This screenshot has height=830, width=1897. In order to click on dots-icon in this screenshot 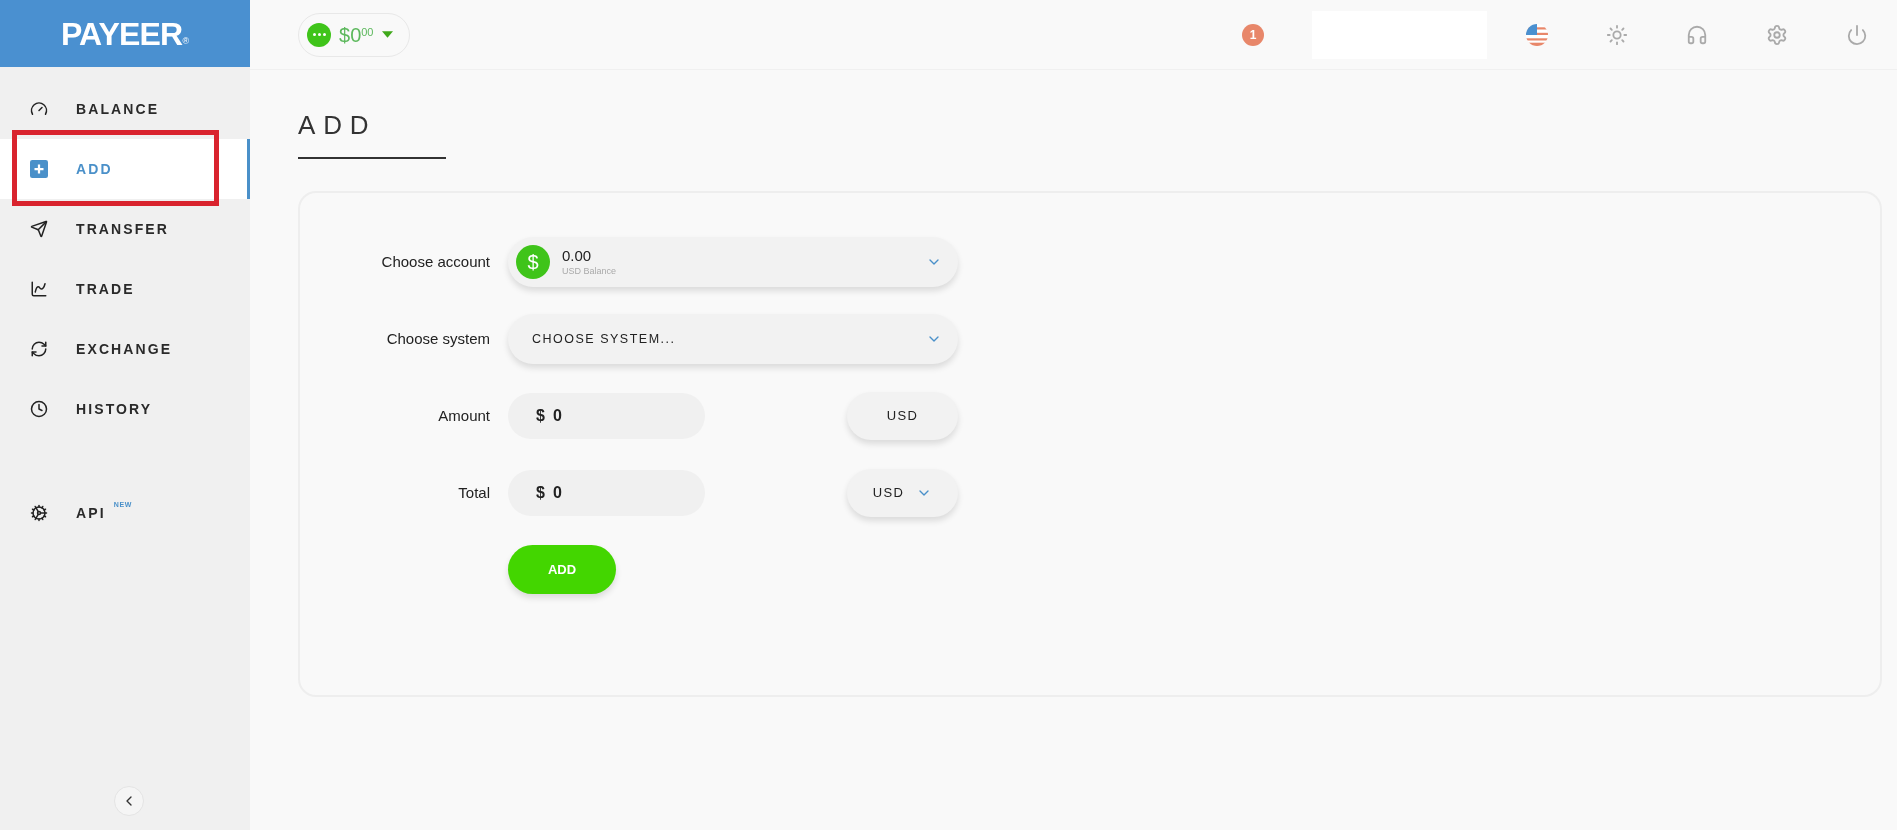, I will do `click(319, 34)`.